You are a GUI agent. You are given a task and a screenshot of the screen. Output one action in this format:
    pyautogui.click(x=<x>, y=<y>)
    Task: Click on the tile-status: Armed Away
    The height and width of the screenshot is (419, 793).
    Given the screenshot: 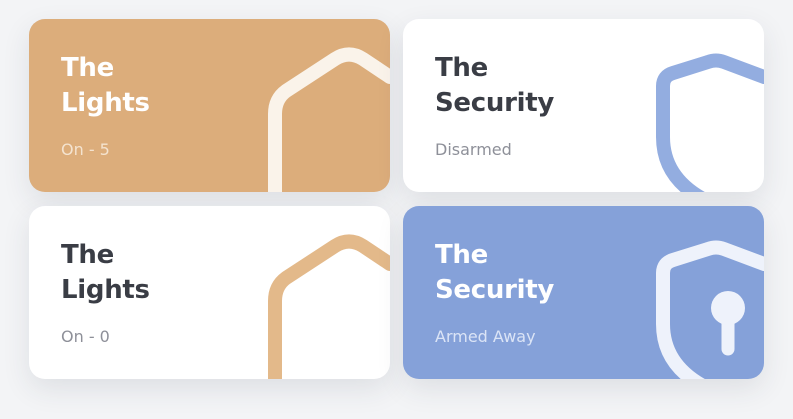 What is the action you would take?
    pyautogui.click(x=485, y=336)
    